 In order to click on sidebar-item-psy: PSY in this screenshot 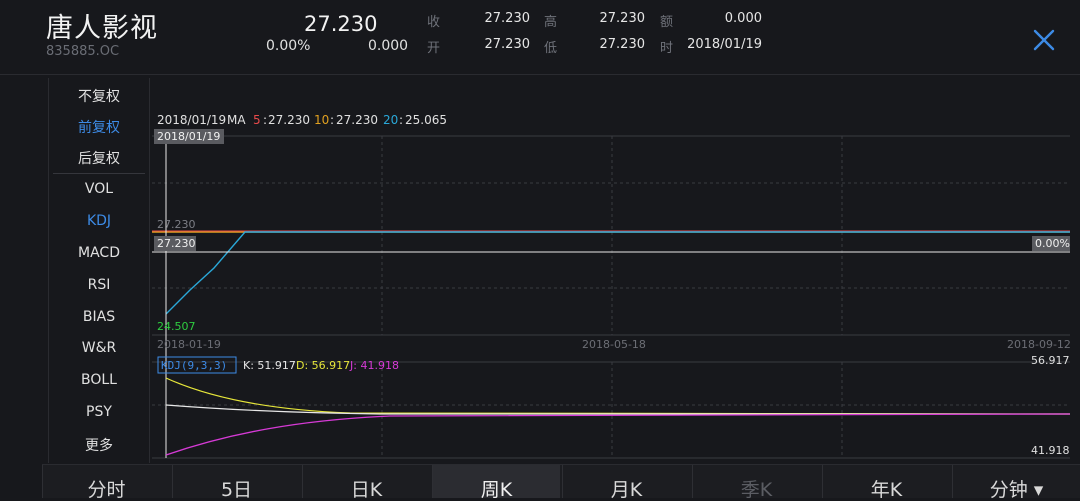, I will do `click(99, 412)`.